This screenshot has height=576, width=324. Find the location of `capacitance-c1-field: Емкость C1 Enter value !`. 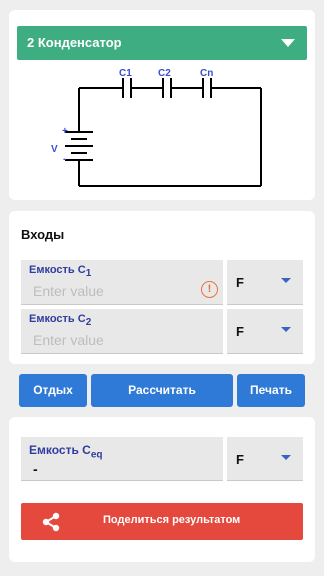

capacitance-c1-field: Емкость C1 Enter value ! is located at coordinates (122, 282).